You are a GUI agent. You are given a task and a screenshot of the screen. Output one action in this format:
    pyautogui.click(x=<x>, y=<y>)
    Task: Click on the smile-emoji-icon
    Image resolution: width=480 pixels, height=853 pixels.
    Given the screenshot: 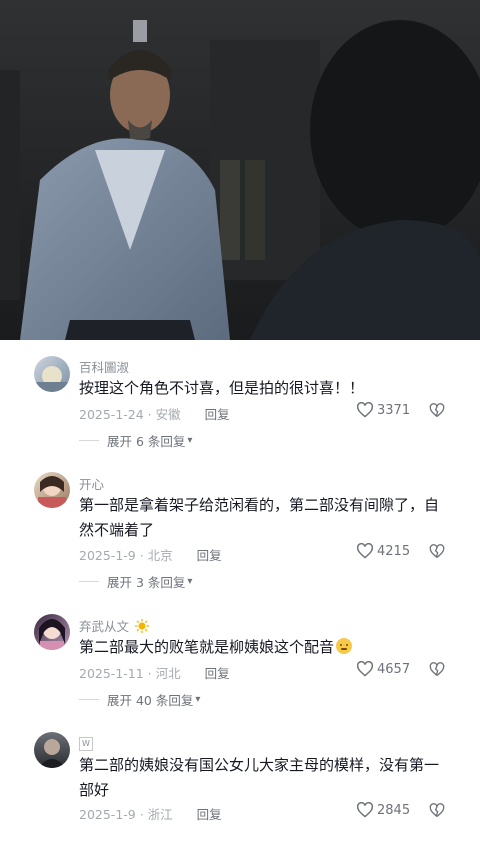 What is the action you would take?
    pyautogui.click(x=344, y=646)
    